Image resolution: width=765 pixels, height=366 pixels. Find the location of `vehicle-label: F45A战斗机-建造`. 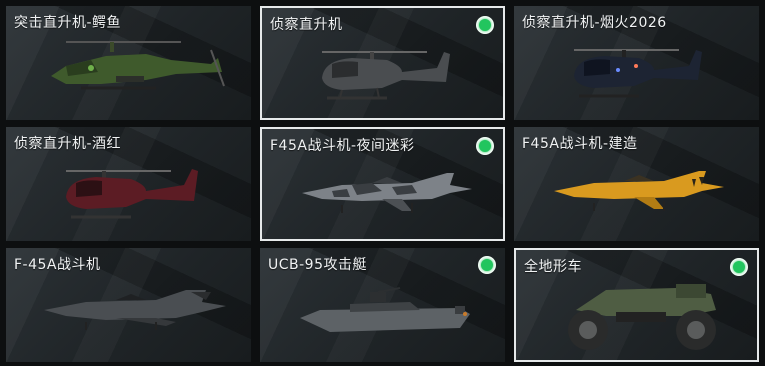

vehicle-label: F45A战斗机-建造 is located at coordinates (580, 144).